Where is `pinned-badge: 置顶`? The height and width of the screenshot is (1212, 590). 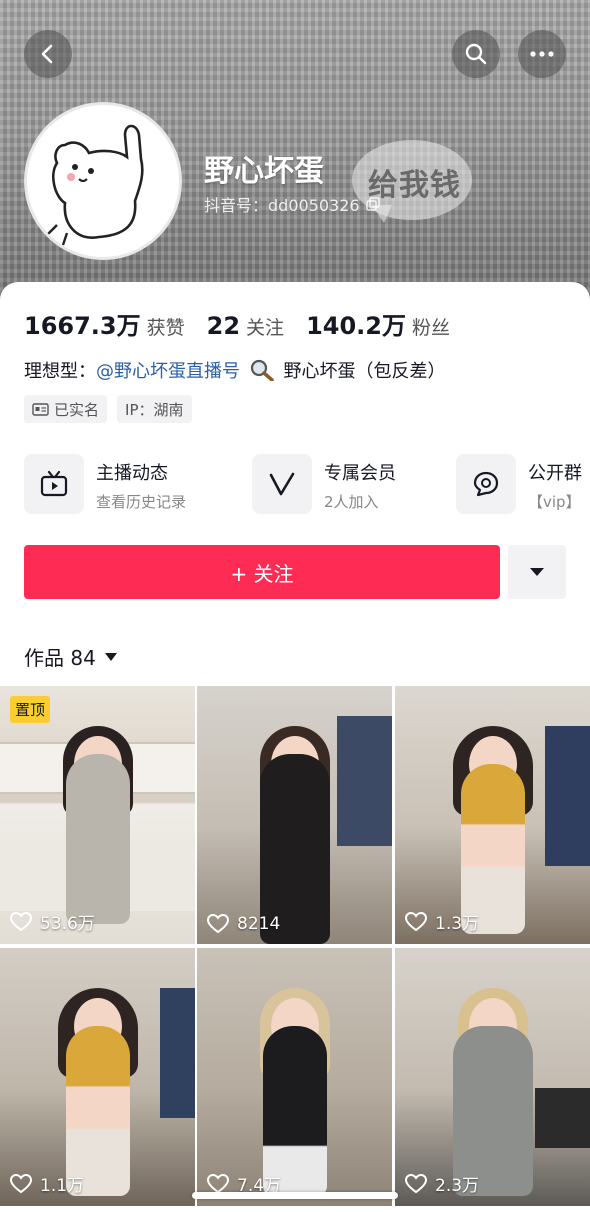
pinned-badge: 置顶 is located at coordinates (30, 709).